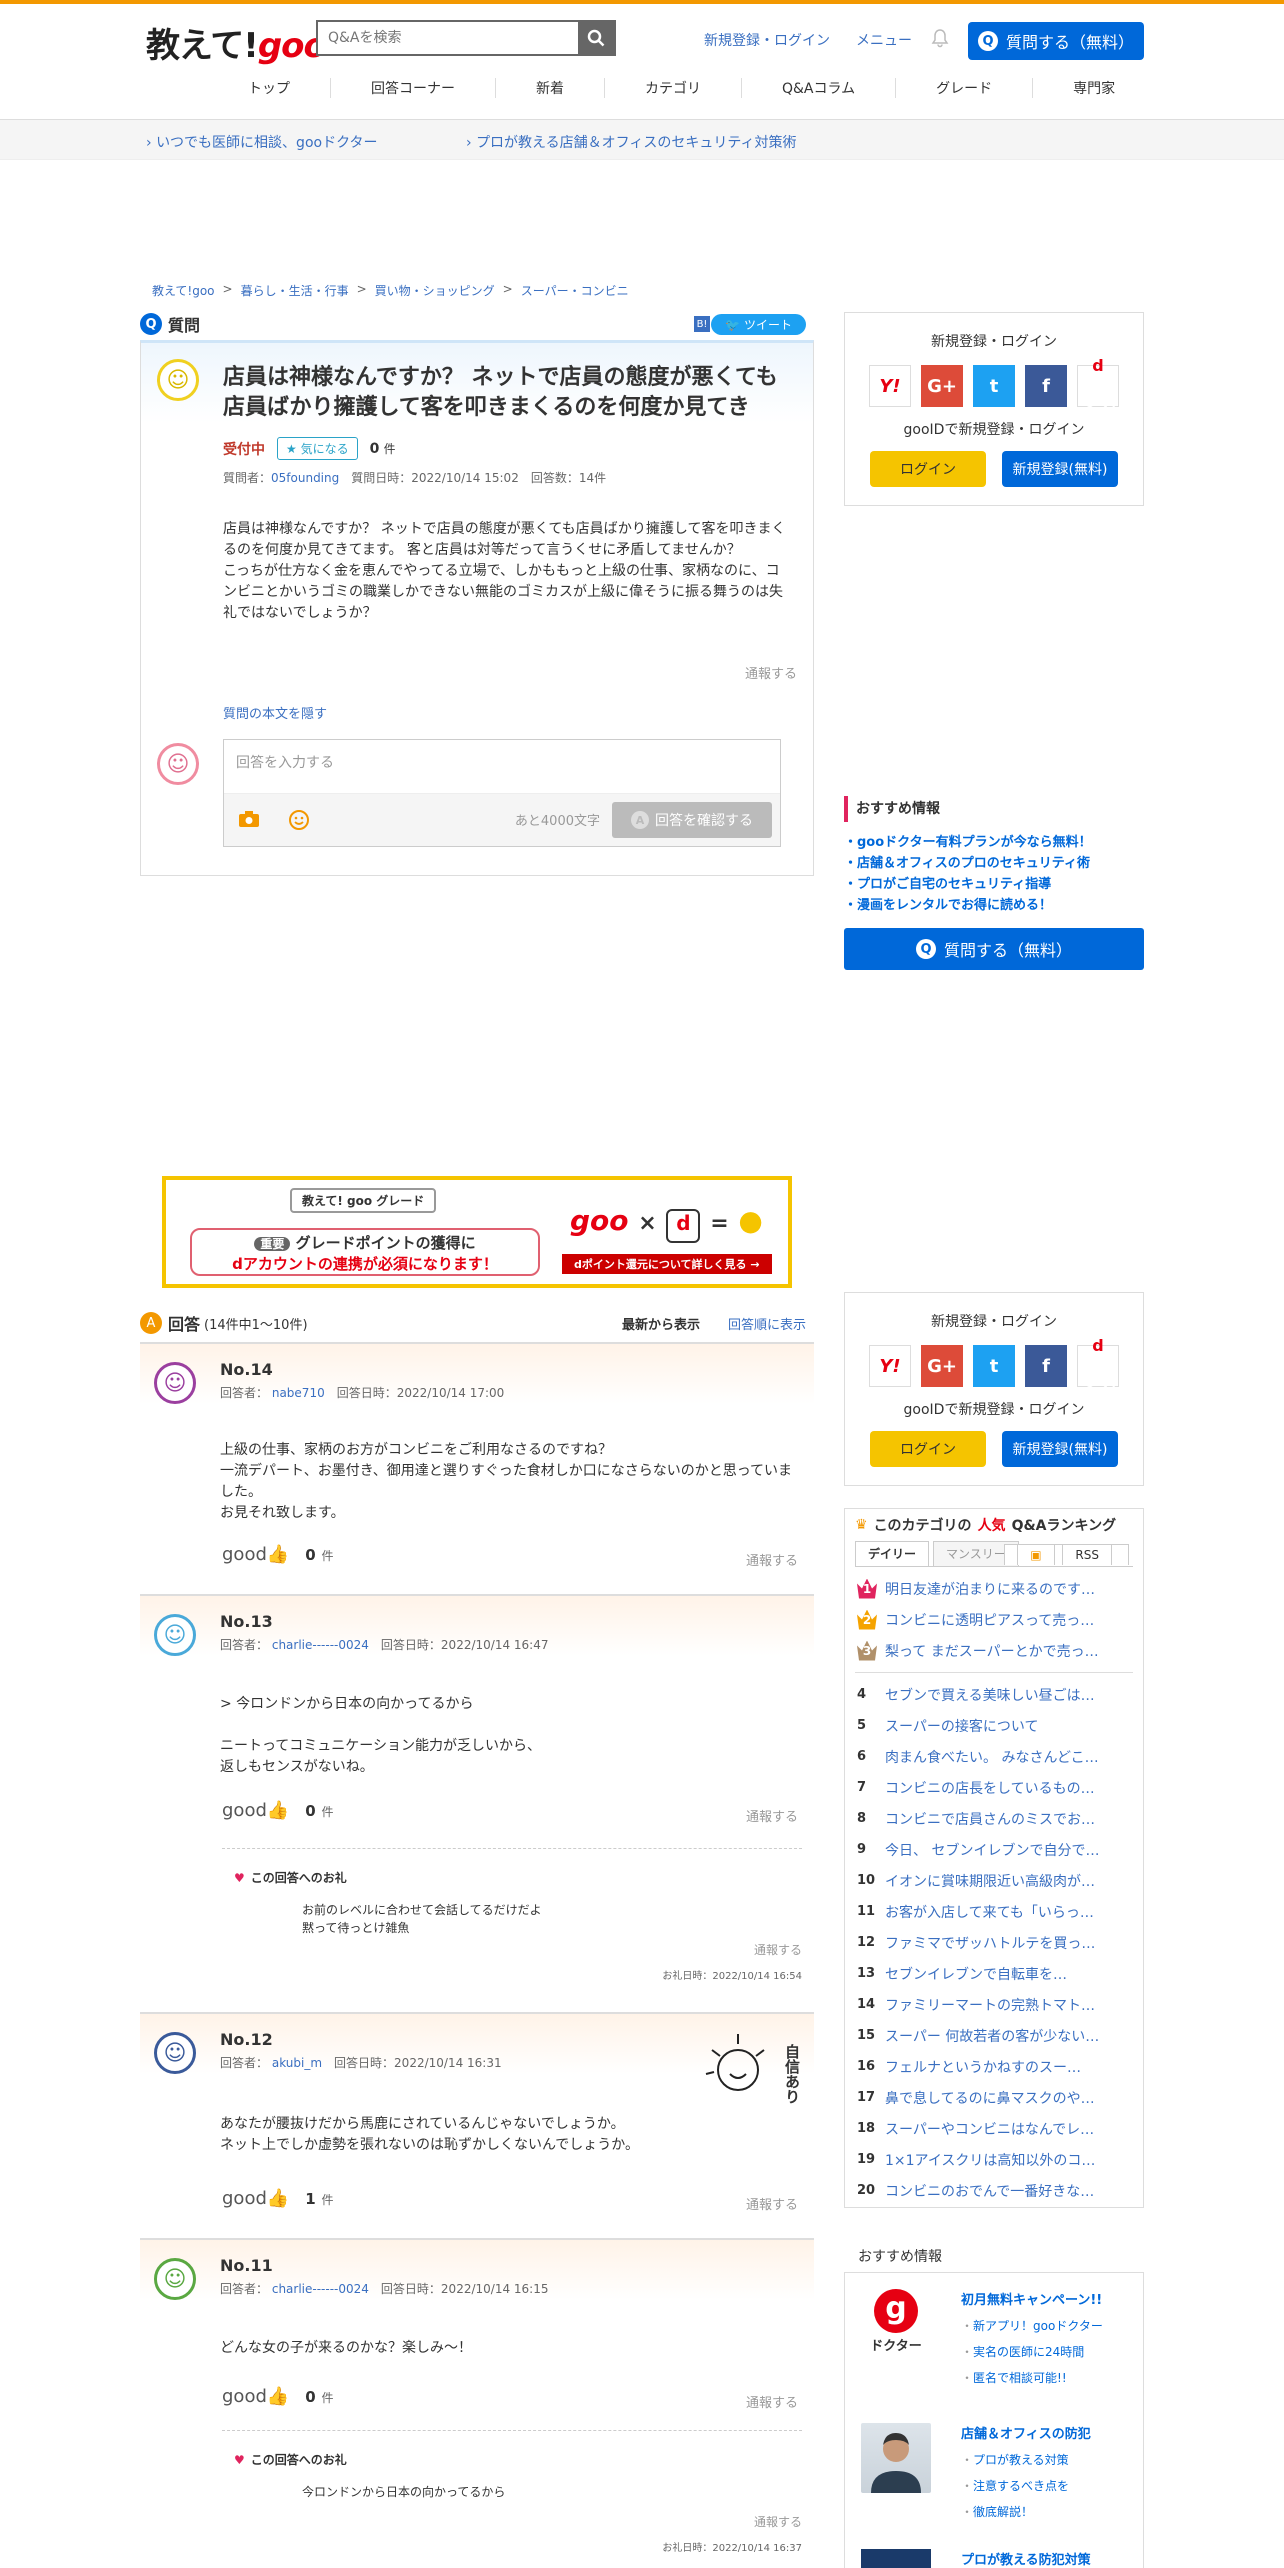  Describe the element at coordinates (994, 863) in the screenshot. I see `recommend-item: ・店舗＆オフィスのプロのセキュリティ術` at that location.